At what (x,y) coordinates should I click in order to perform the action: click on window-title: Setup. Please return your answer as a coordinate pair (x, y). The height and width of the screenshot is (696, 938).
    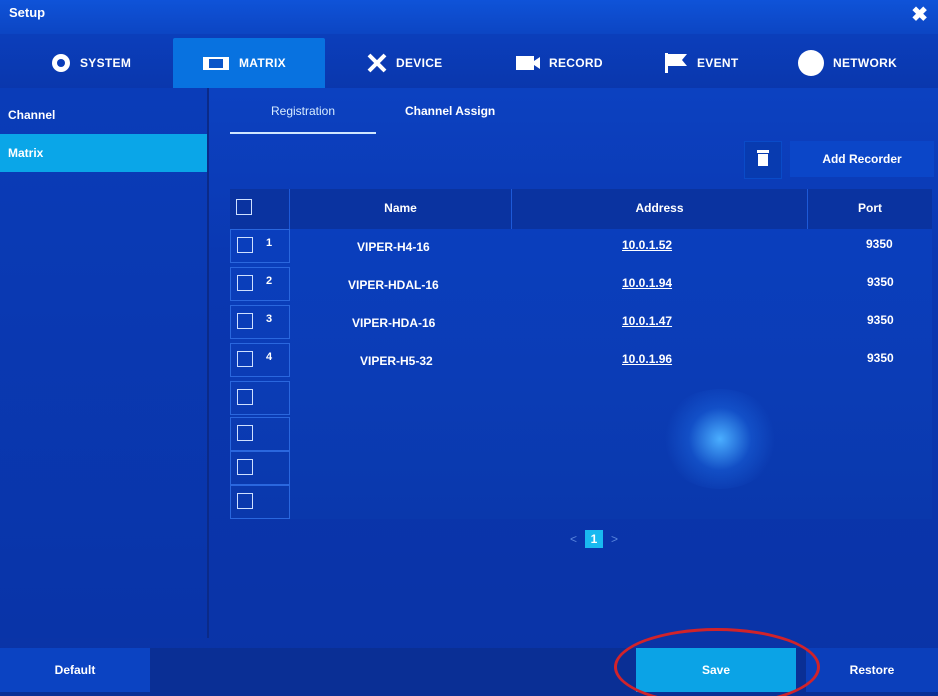
    Looking at the image, I should click on (27, 12).